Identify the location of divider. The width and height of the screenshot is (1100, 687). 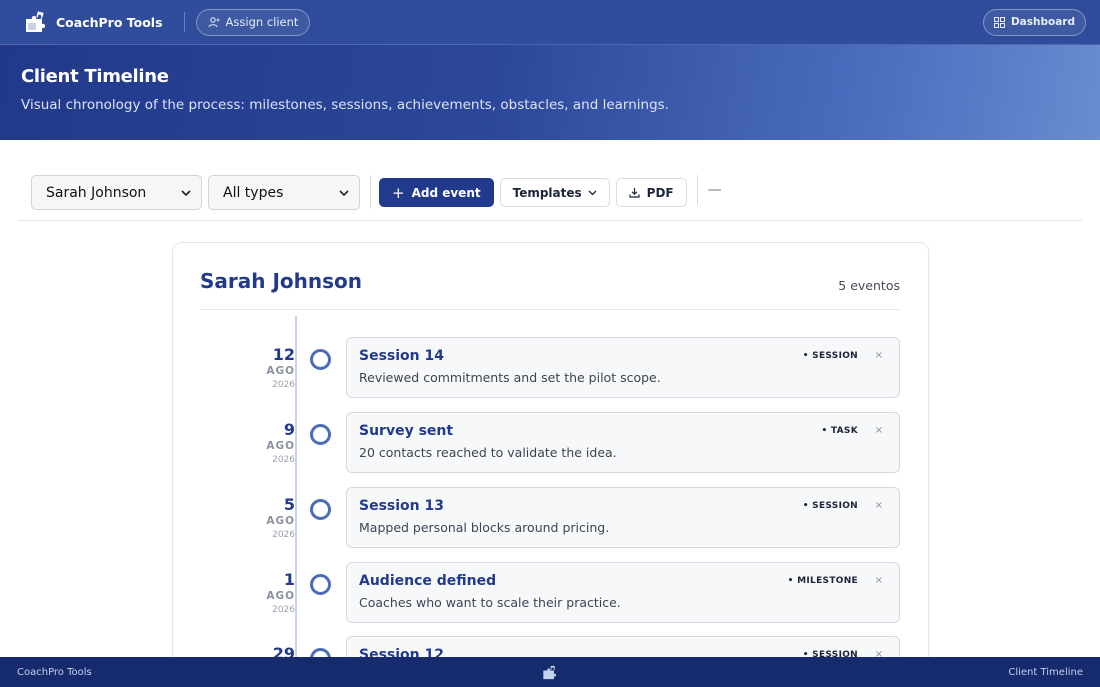
(184, 22).